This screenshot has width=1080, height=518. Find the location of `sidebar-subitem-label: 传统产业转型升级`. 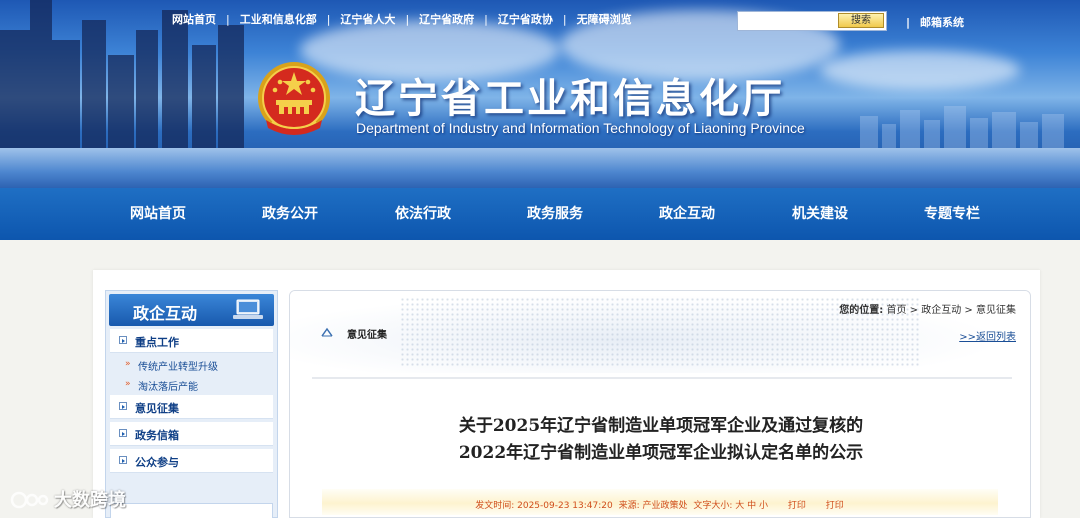

sidebar-subitem-label: 传统产业转型升级 is located at coordinates (178, 367).